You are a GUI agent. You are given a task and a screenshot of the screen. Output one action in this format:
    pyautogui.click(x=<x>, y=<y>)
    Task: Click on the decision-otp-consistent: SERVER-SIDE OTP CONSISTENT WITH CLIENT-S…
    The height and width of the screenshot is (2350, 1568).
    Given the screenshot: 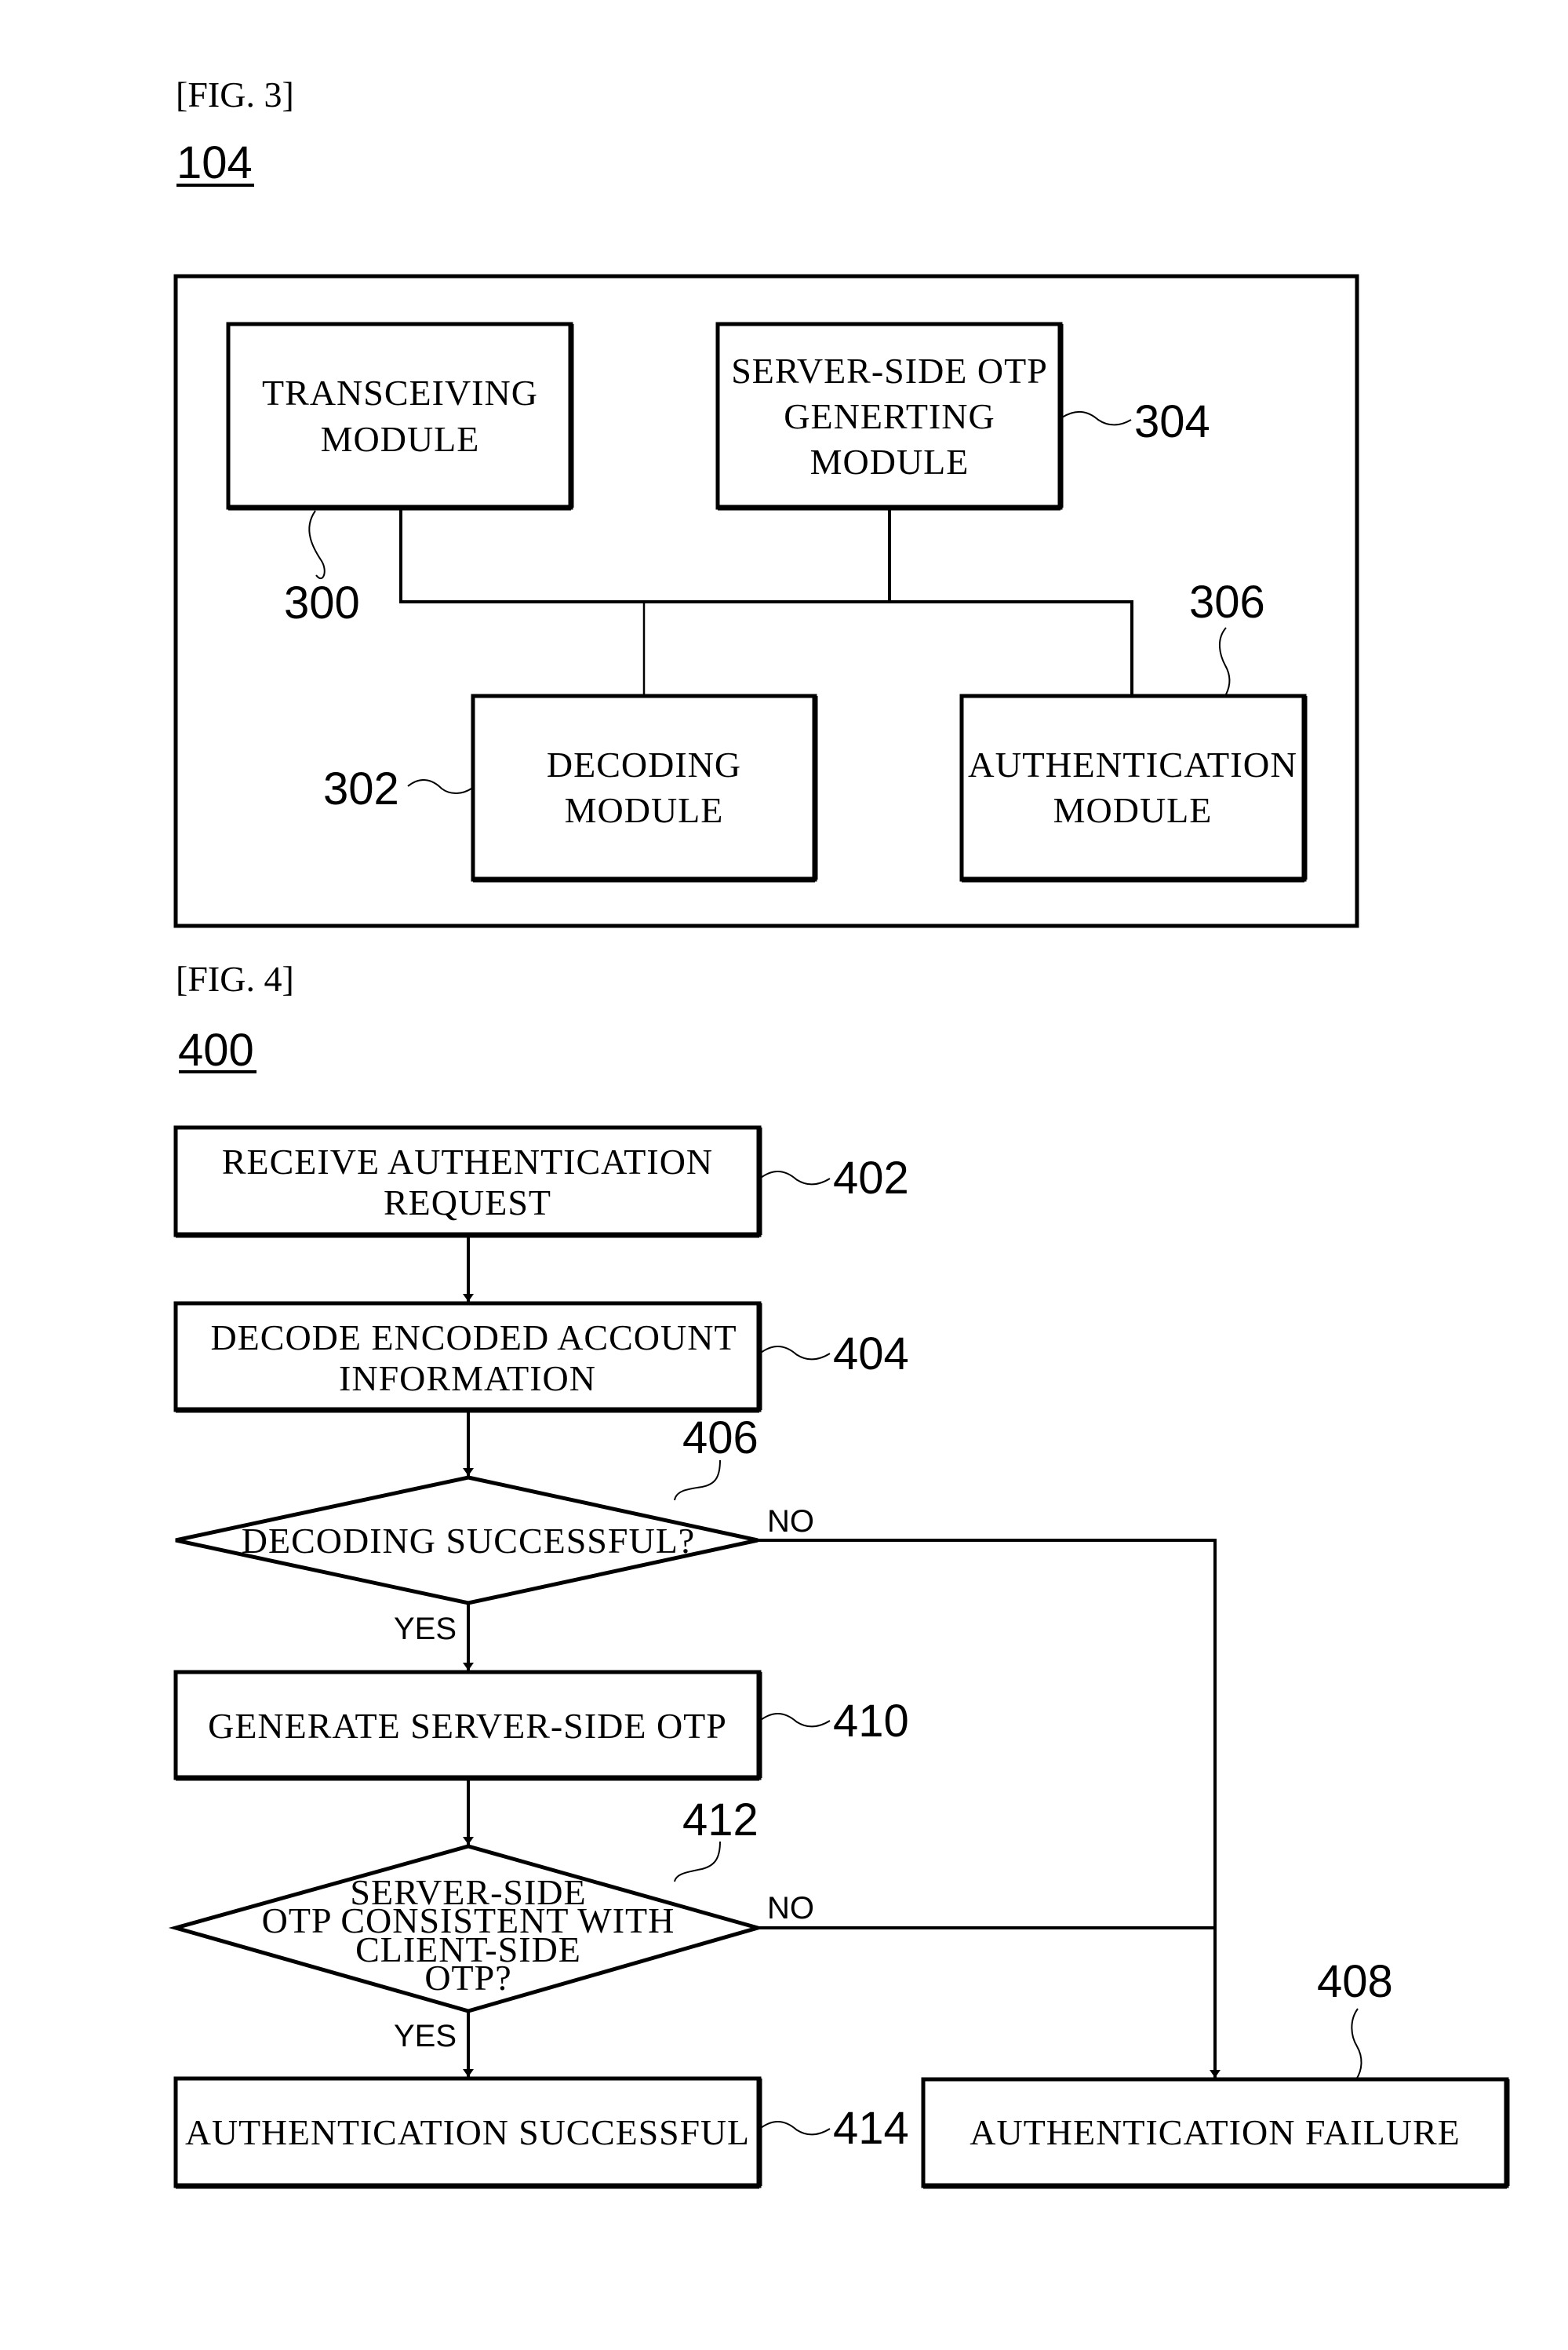 What is the action you would take?
    pyautogui.click(x=467, y=1928)
    